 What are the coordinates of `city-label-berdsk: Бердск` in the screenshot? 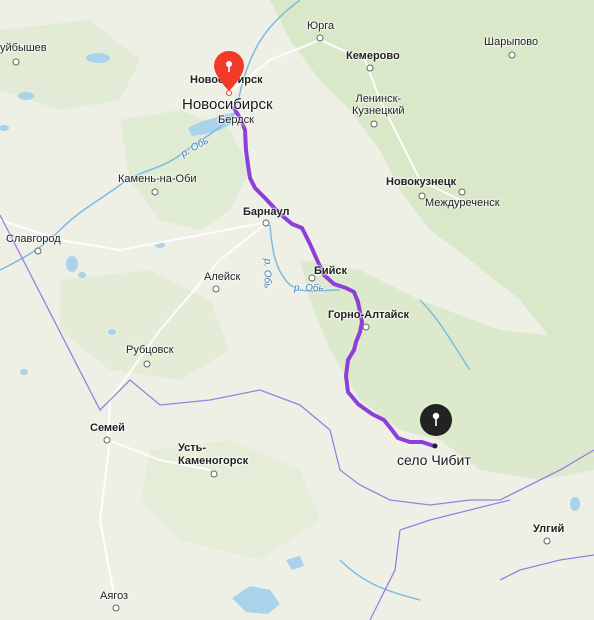 It's located at (236, 120).